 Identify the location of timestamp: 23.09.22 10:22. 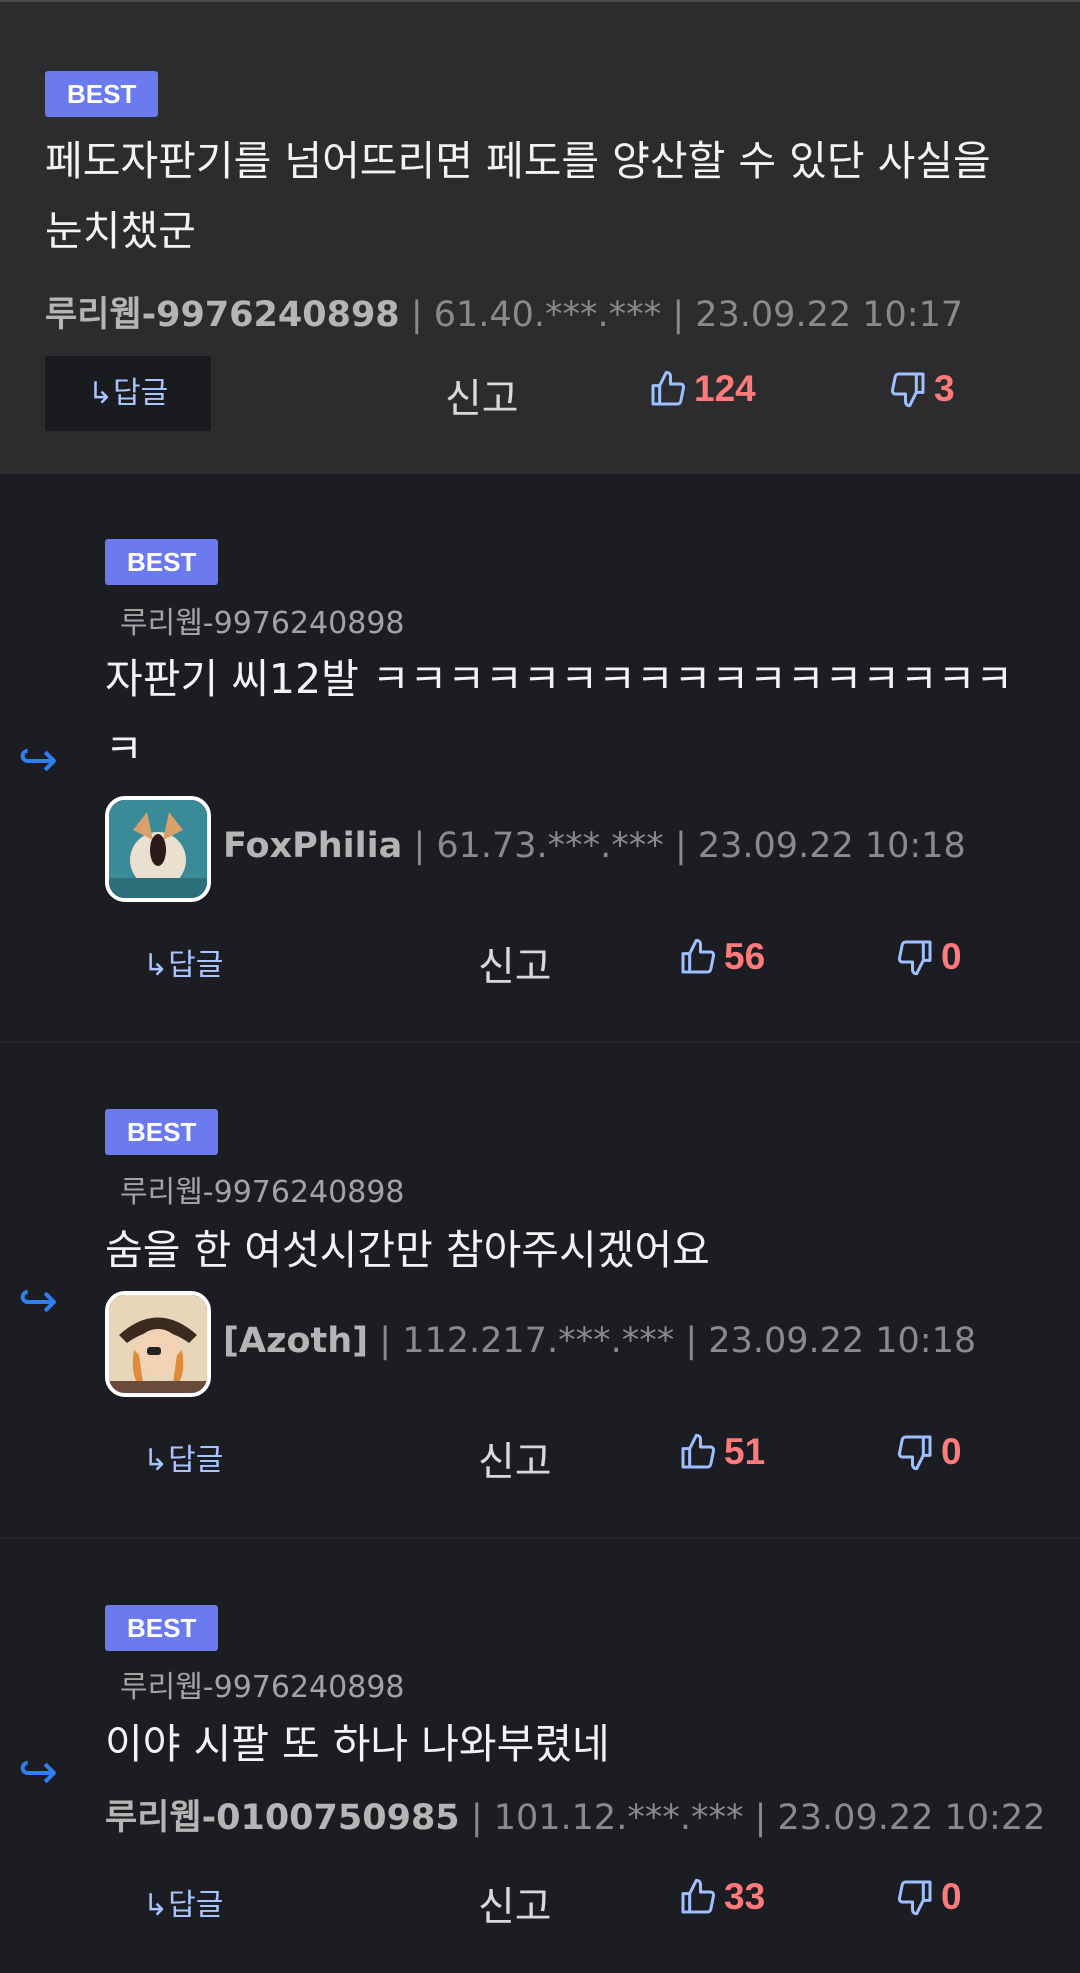
(911, 1818).